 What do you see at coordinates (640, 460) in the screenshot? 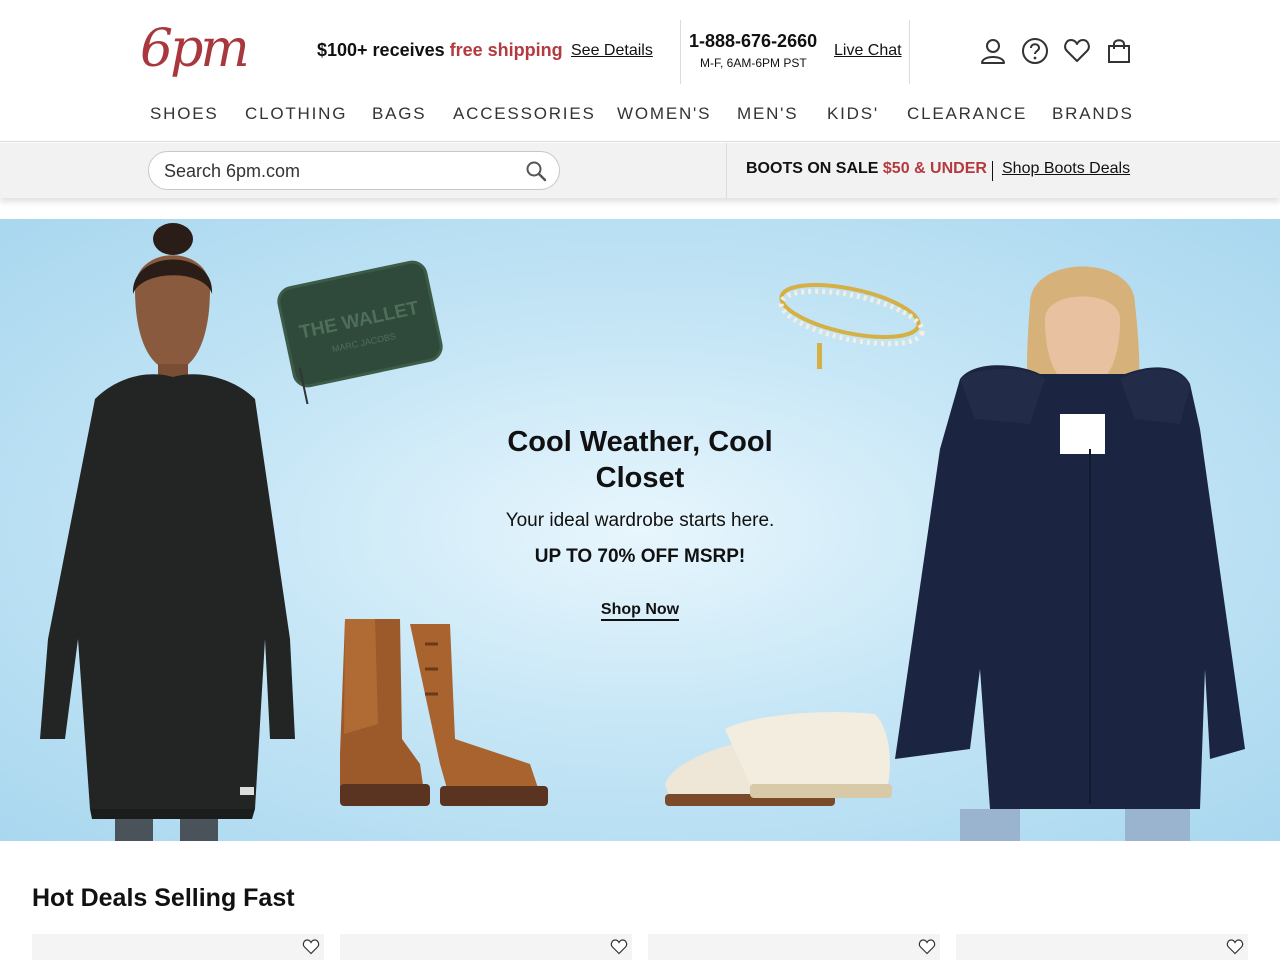
I see `hero-title: Cool Weather, Cool Closet` at bounding box center [640, 460].